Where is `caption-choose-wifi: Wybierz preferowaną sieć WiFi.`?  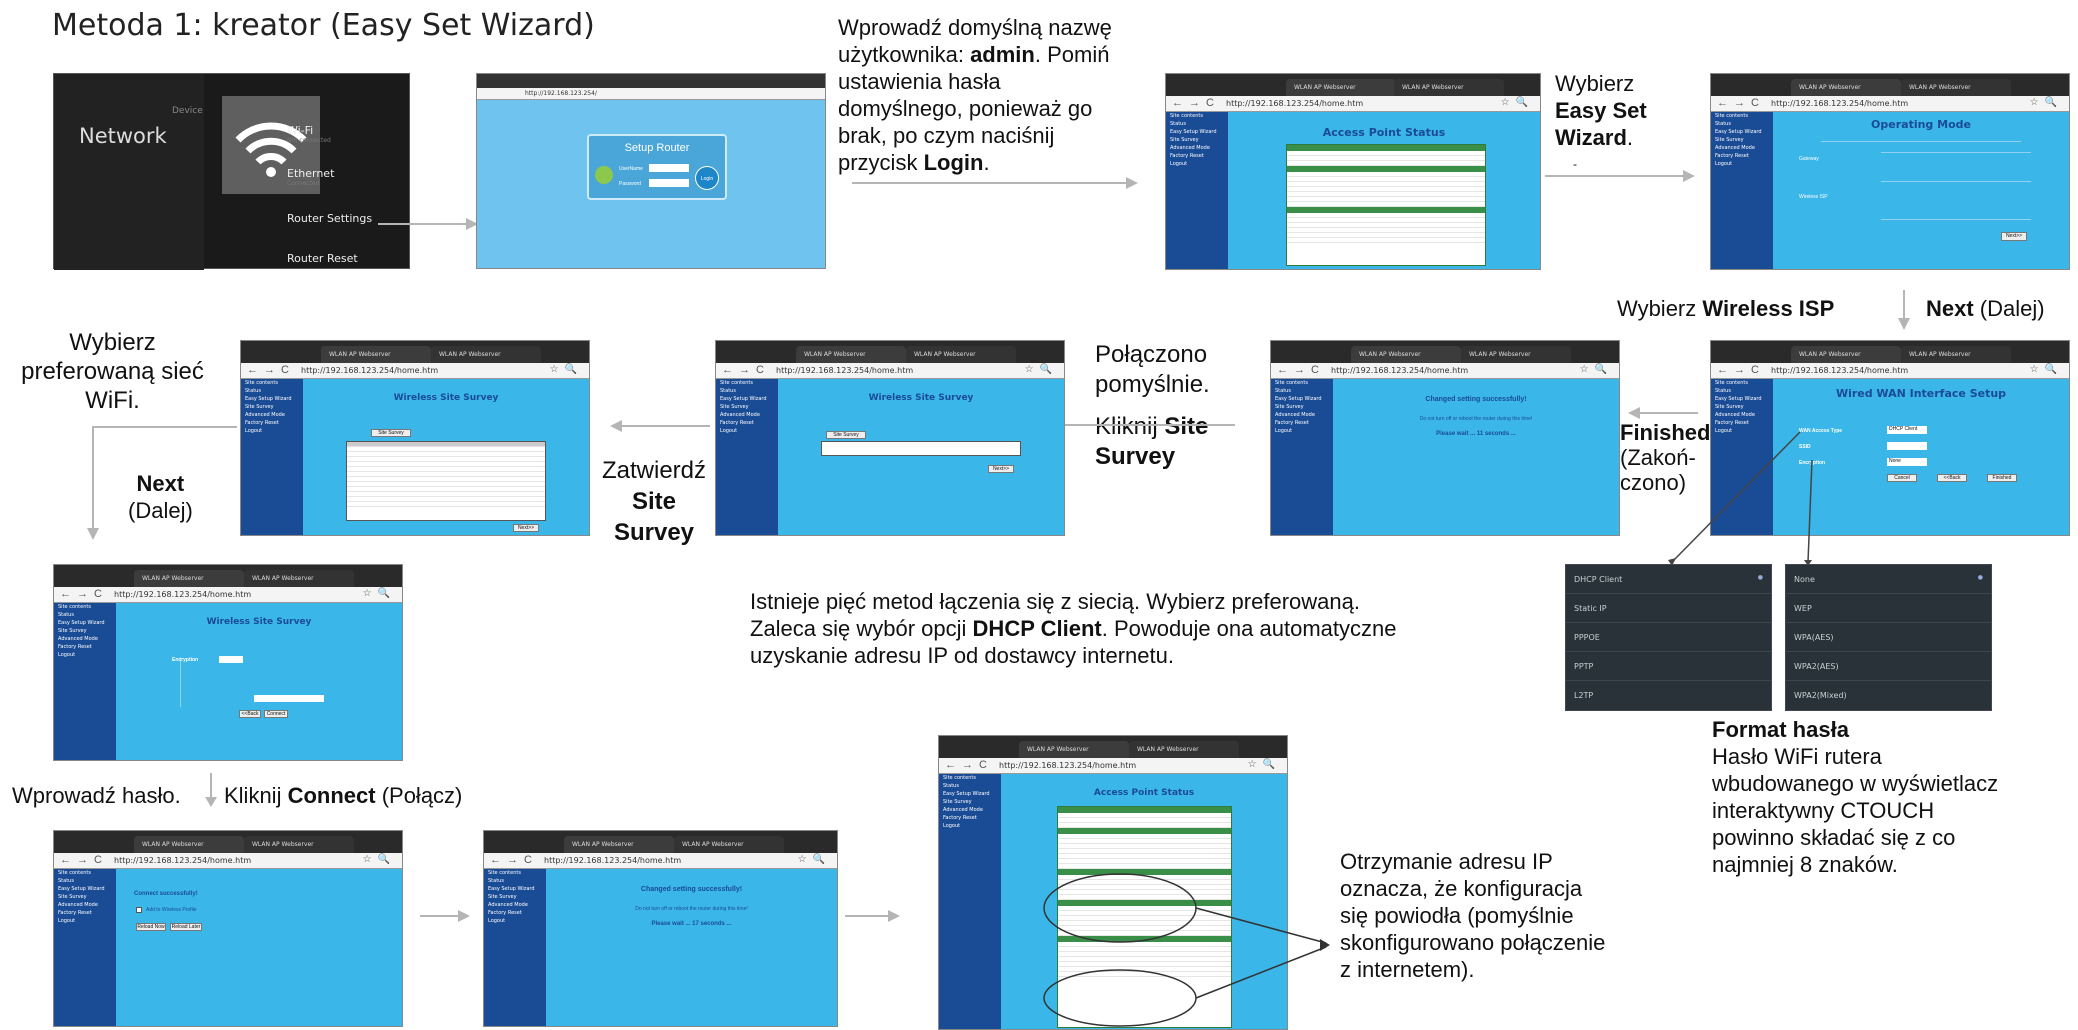 caption-choose-wifi: Wybierz preferowaną sieć WiFi. is located at coordinates (112, 371).